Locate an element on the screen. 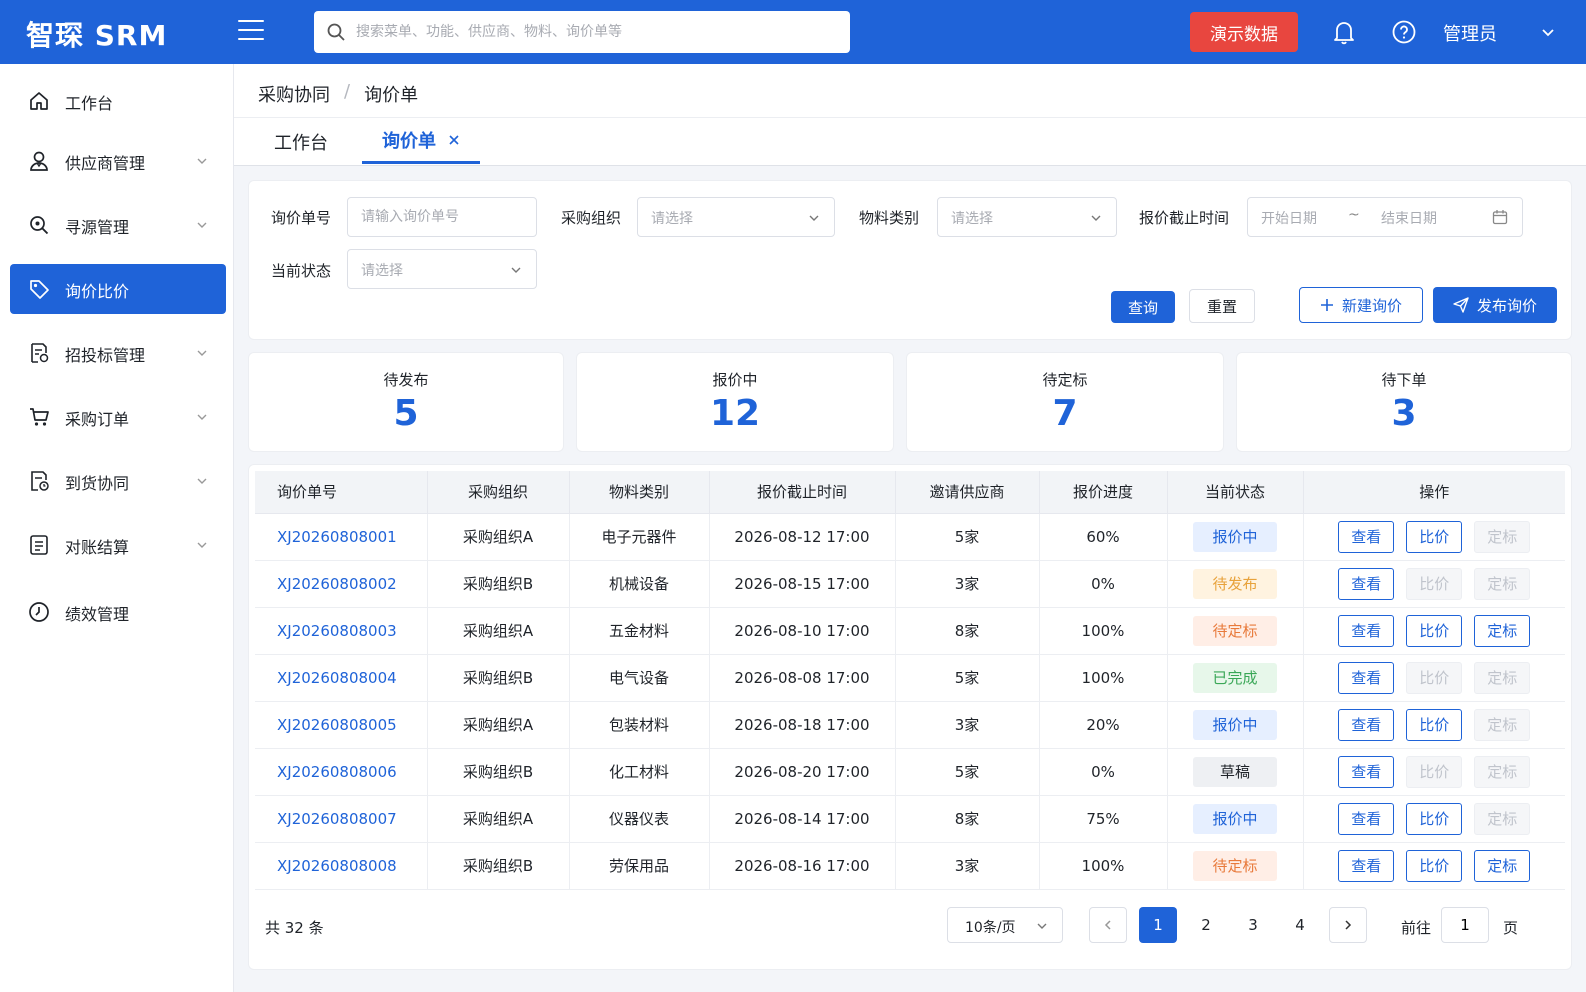 The image size is (1586, 992). inquiry-no-link: XJ20260808001 is located at coordinates (341, 537).